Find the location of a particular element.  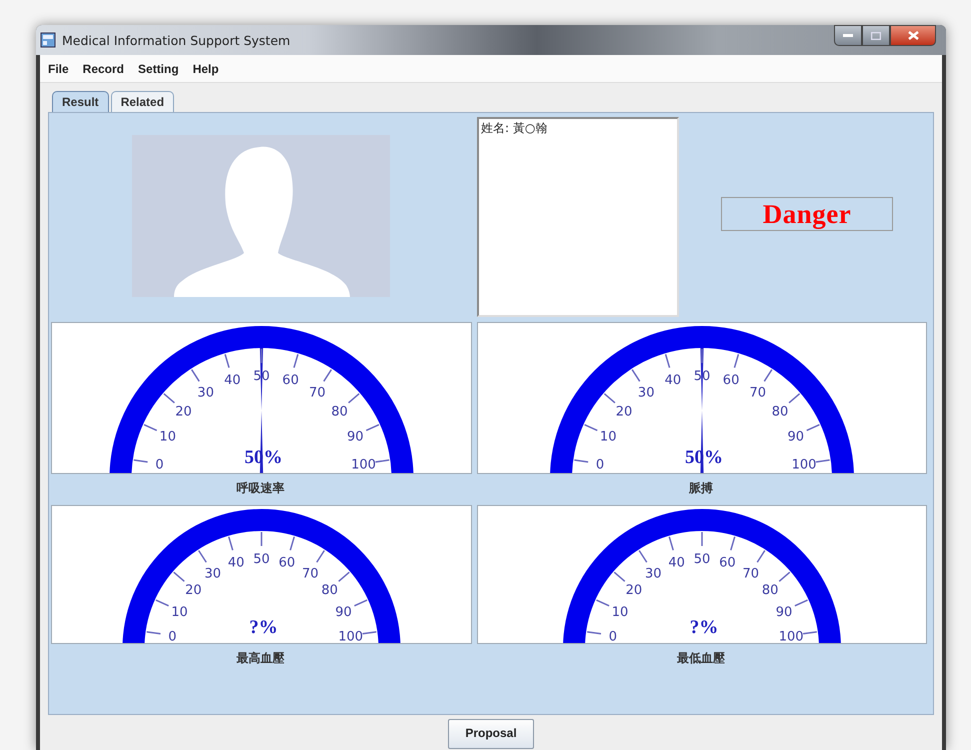

close-icon is located at coordinates (913, 35).